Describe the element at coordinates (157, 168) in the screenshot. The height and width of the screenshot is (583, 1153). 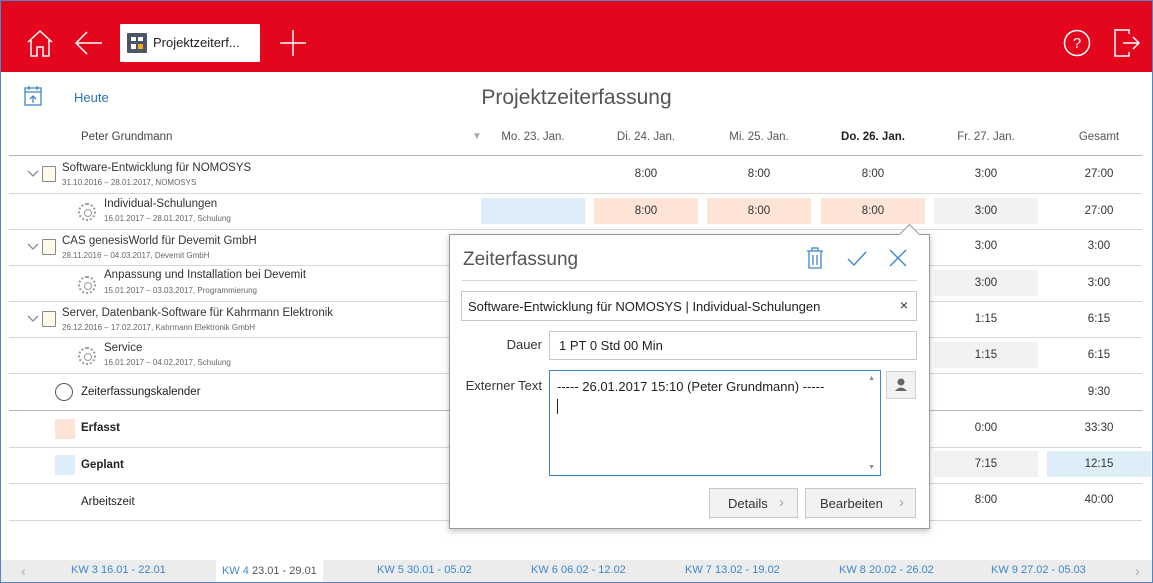
I see `project-name: Software-Entwicklung für NOMOSYS` at that location.